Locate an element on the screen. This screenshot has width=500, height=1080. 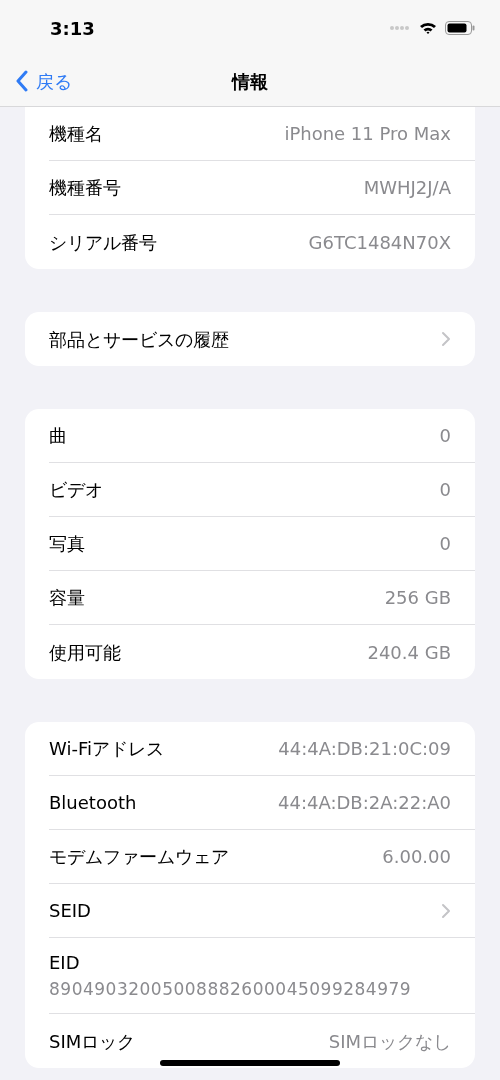
row-label: 曲 is located at coordinates (58, 436).